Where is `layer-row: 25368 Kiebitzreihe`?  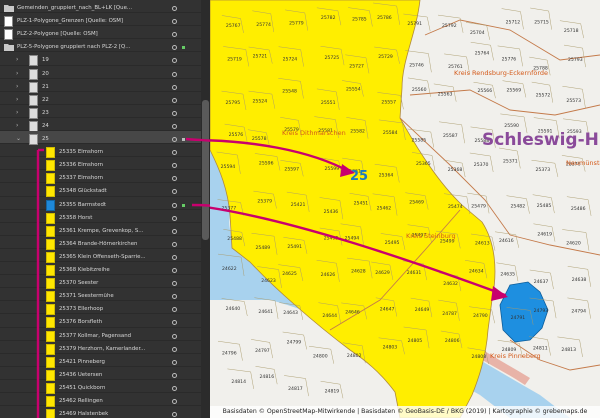 layer-row: 25368 Kiebitzreihe is located at coordinates (105, 269).